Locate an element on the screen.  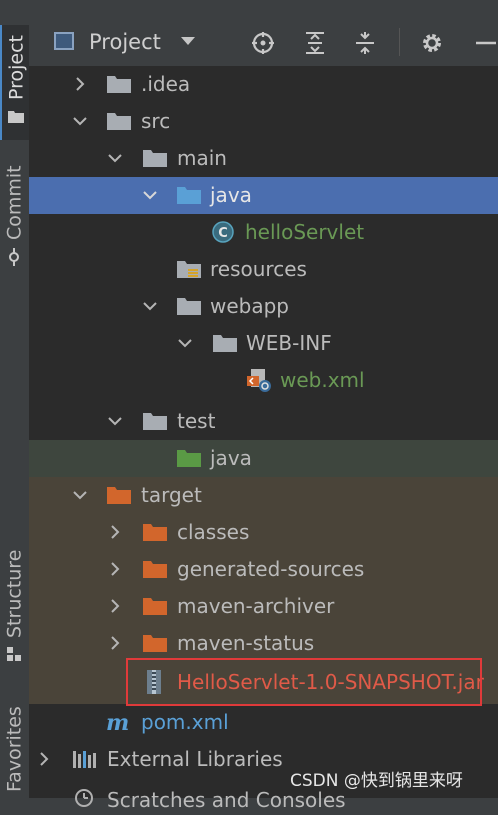
tree-label: generated-sources is located at coordinates (271, 569).